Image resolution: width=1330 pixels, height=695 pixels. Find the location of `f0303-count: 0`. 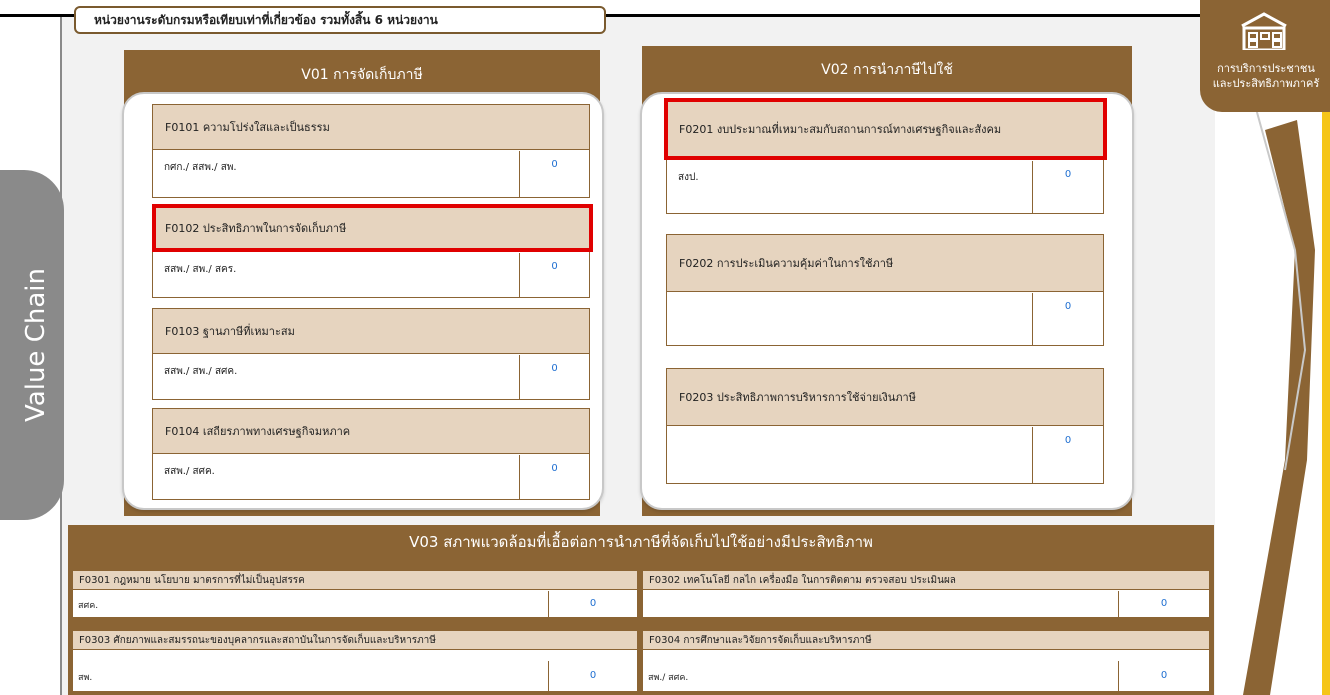

f0303-count: 0 is located at coordinates (592, 676).